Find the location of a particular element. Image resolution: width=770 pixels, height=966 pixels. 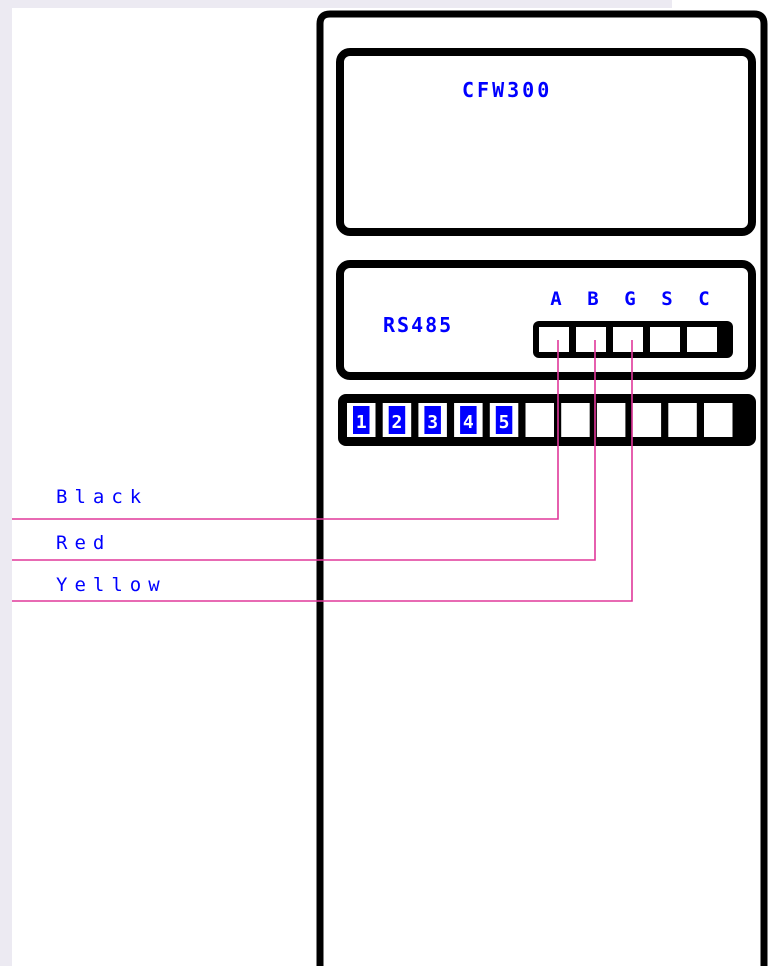

numbered-terminal-label: 3 is located at coordinates (432, 422).